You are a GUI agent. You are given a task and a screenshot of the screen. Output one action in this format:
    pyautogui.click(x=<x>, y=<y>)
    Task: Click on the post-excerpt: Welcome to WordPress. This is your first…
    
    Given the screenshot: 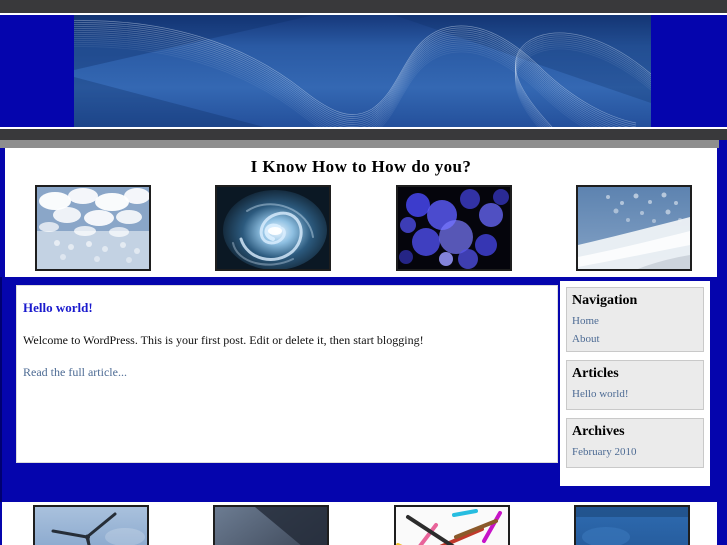 What is the action you would take?
    pyautogui.click(x=223, y=340)
    